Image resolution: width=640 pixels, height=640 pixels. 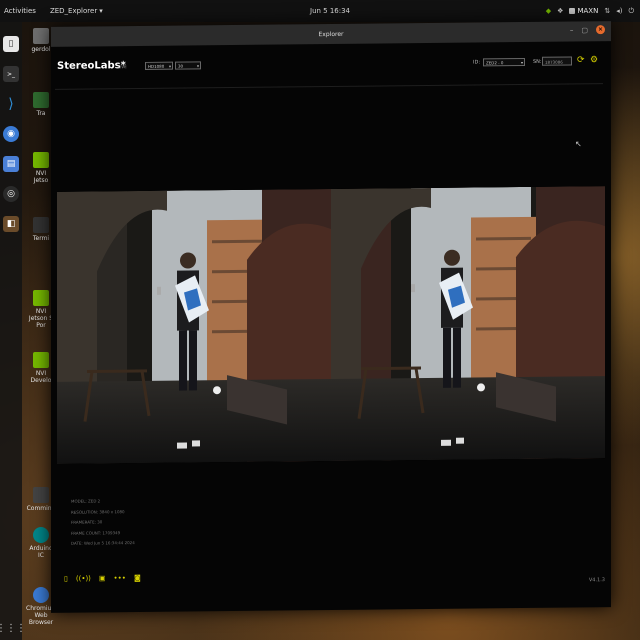 I want to click on fps-select: 30 ▾, so click(x=188, y=65).